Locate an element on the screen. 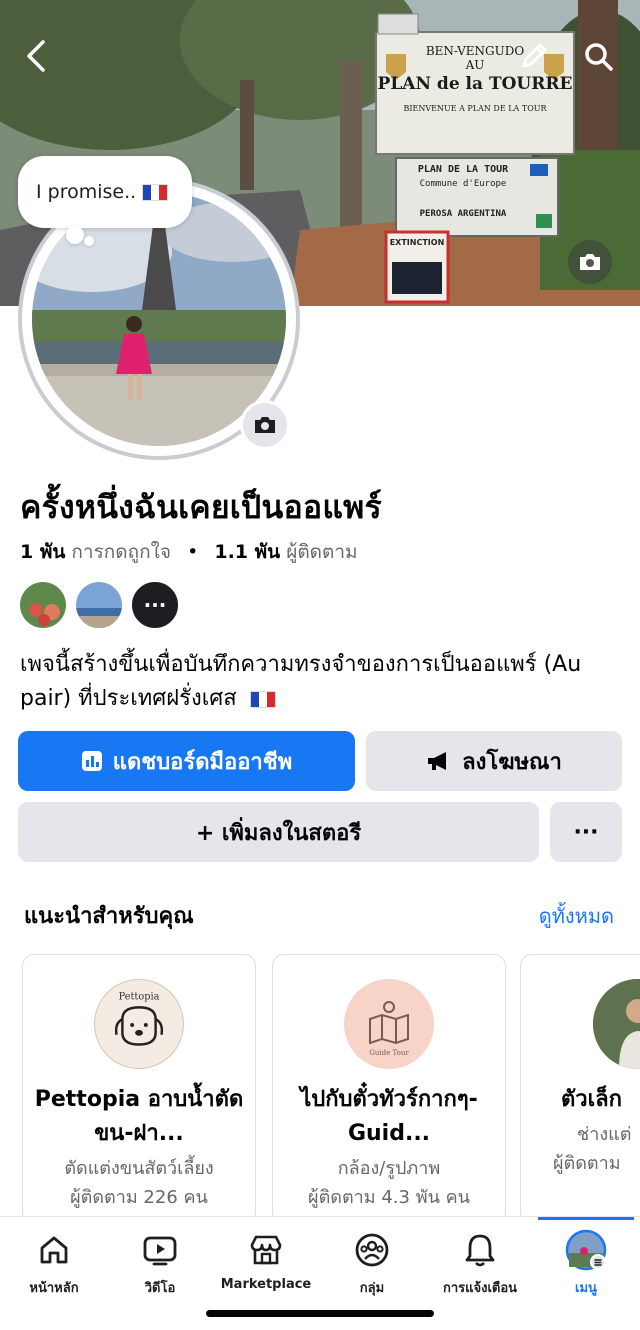 This screenshot has width=640, height=1330. logo-text: Guide Tour is located at coordinates (389, 1053).